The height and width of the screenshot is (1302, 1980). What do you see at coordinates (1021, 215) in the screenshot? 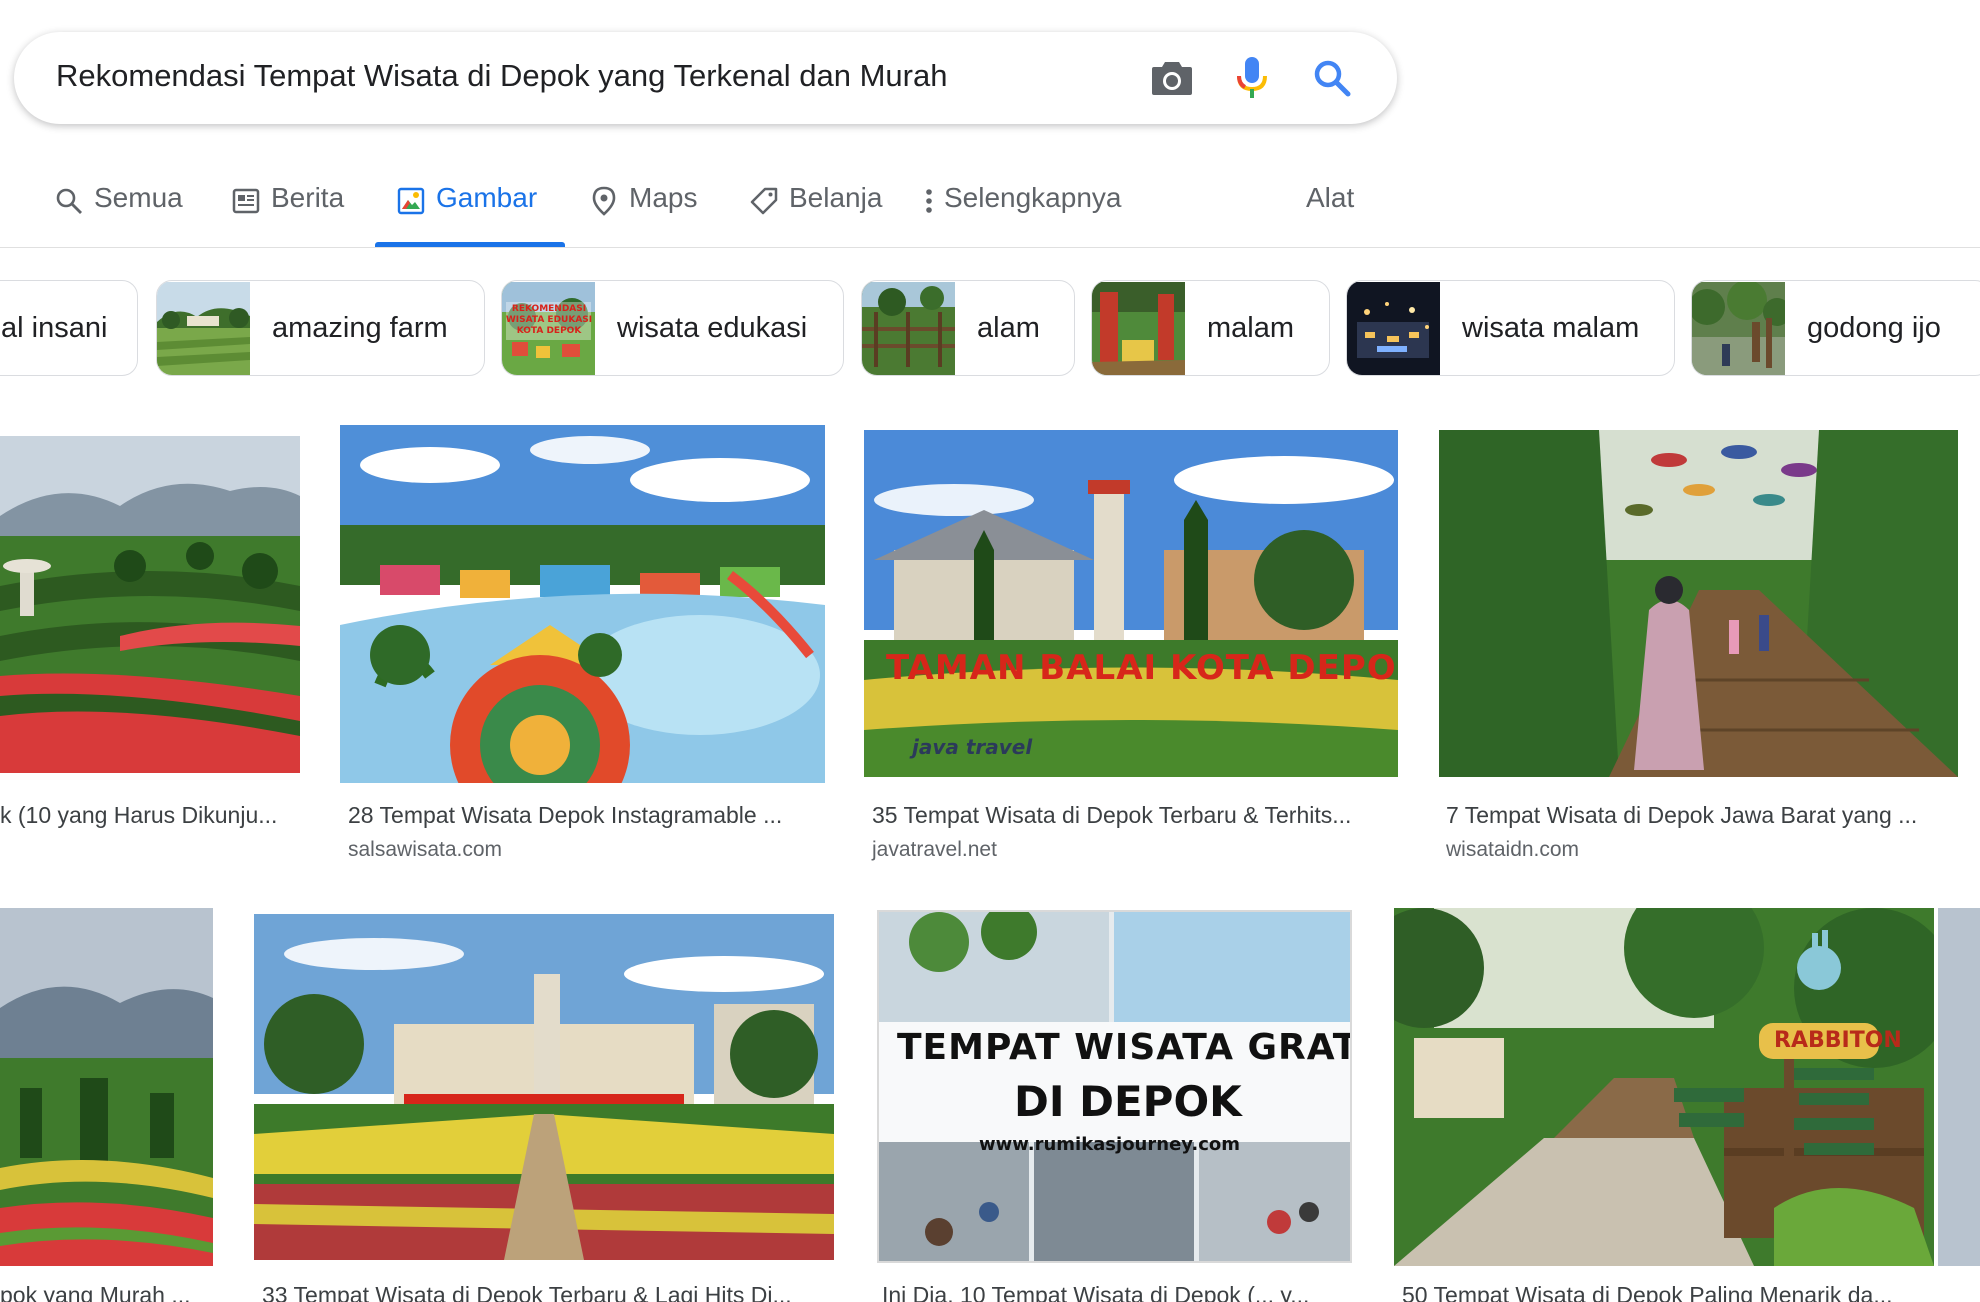
I see `tab-selengkapnya: Selengkapnya` at bounding box center [1021, 215].